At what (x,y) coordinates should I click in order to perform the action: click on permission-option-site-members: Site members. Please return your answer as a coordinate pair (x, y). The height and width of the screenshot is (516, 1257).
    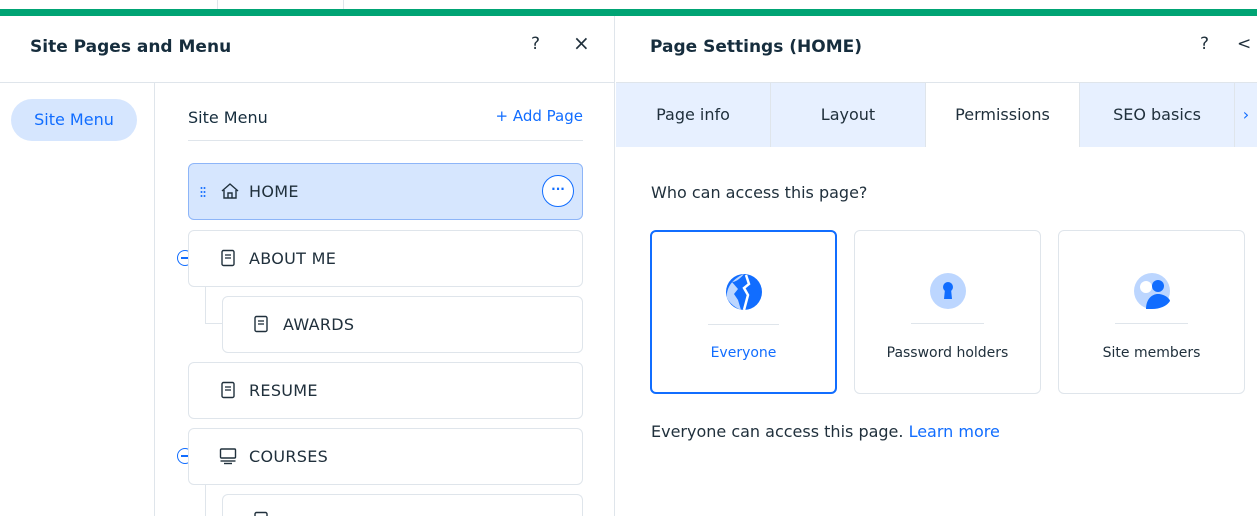
    Looking at the image, I should click on (1151, 312).